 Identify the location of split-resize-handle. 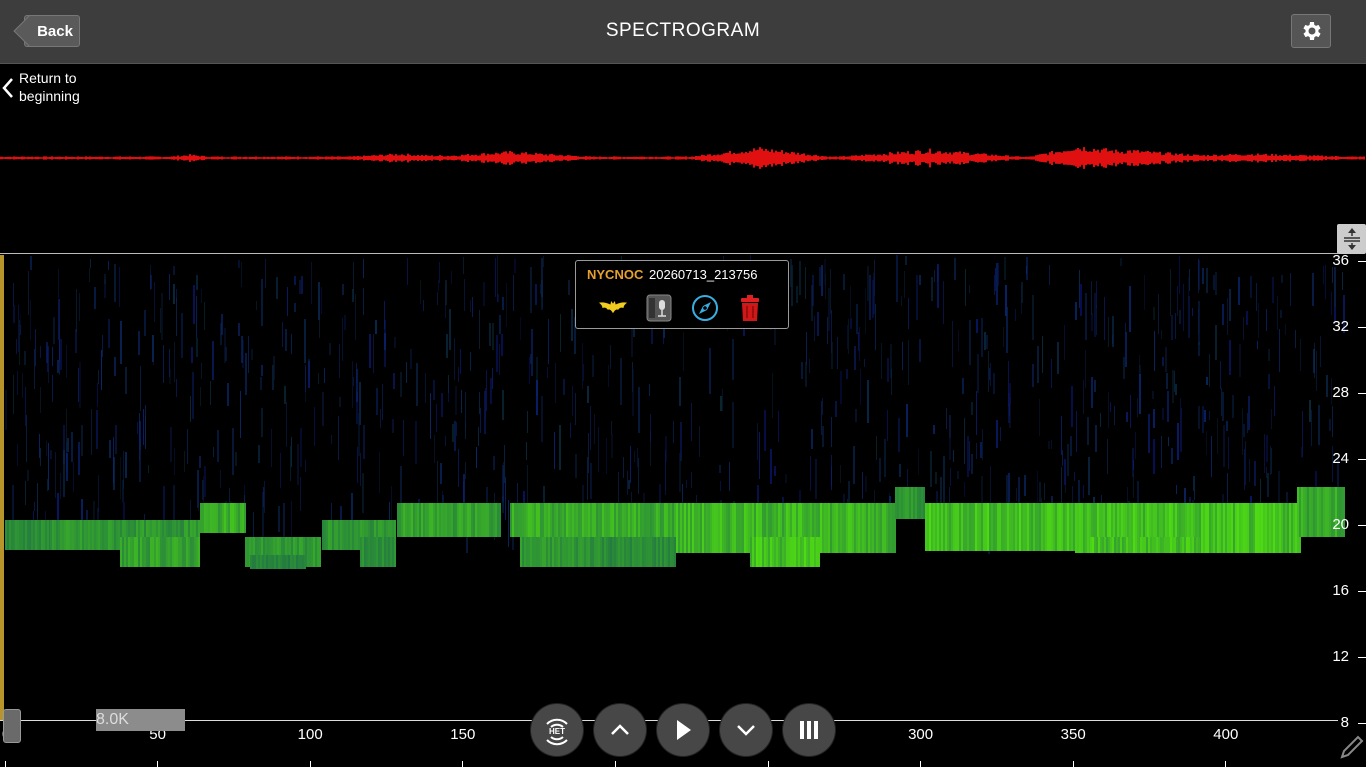
(1351, 239).